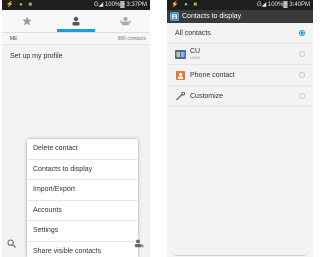 This screenshot has width=320, height=257. I want to click on divider, so click(240, 255).